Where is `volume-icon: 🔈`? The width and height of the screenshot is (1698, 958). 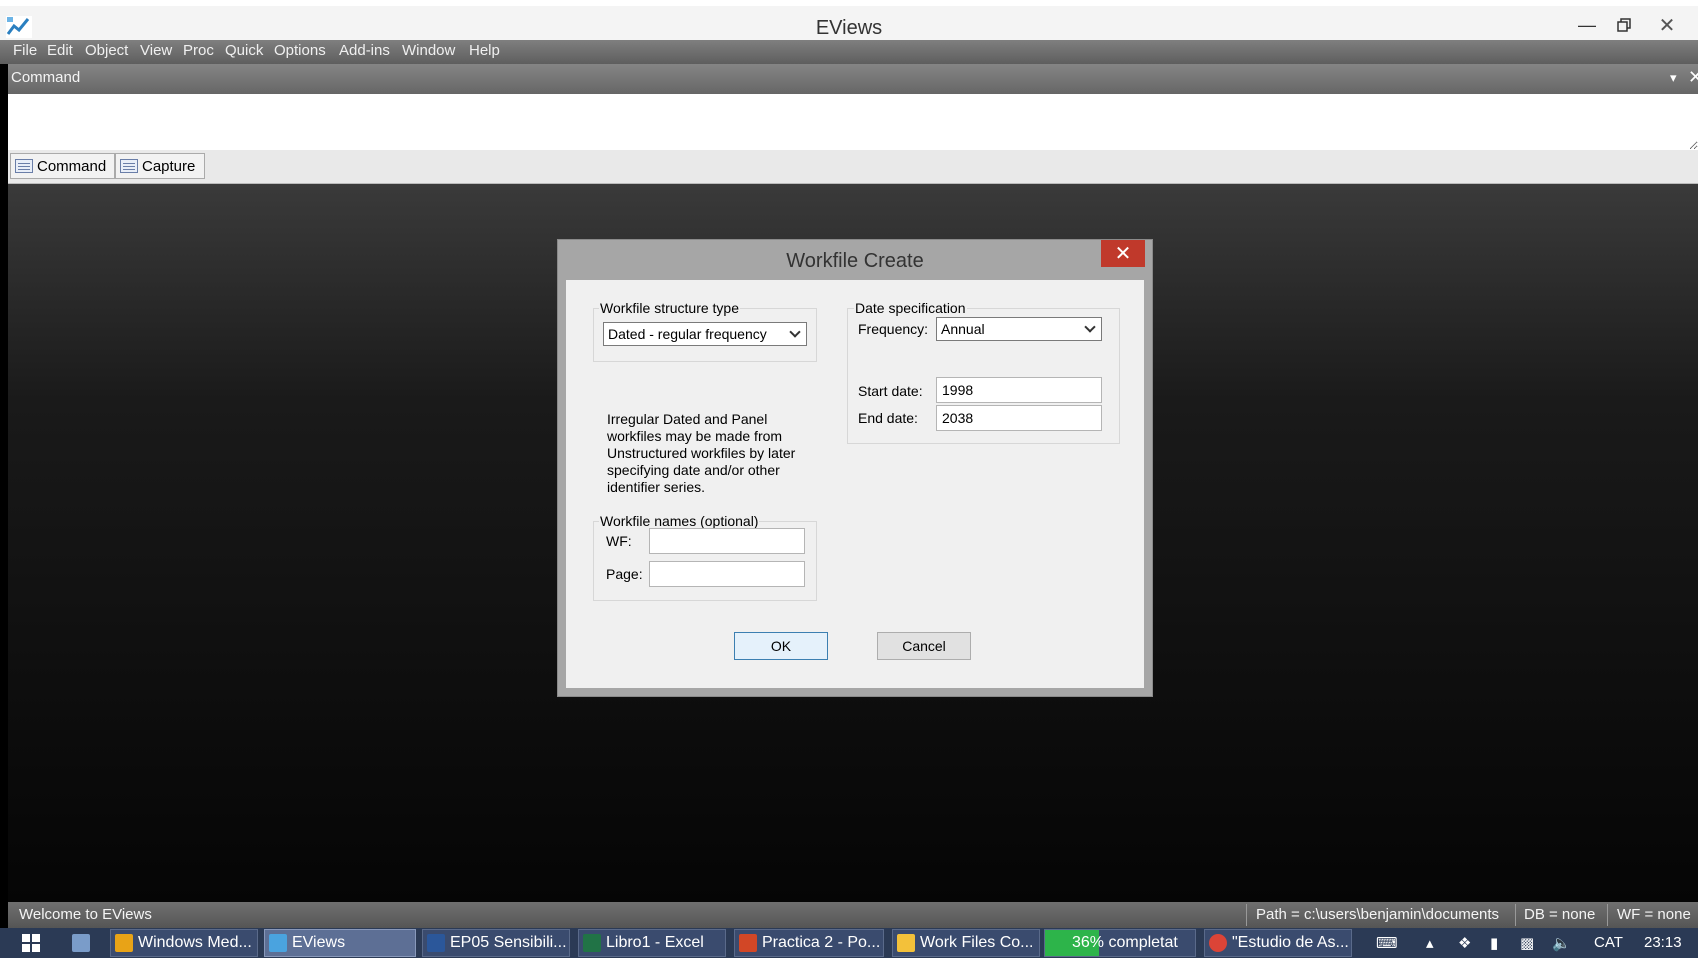 volume-icon: 🔈 is located at coordinates (1561, 943).